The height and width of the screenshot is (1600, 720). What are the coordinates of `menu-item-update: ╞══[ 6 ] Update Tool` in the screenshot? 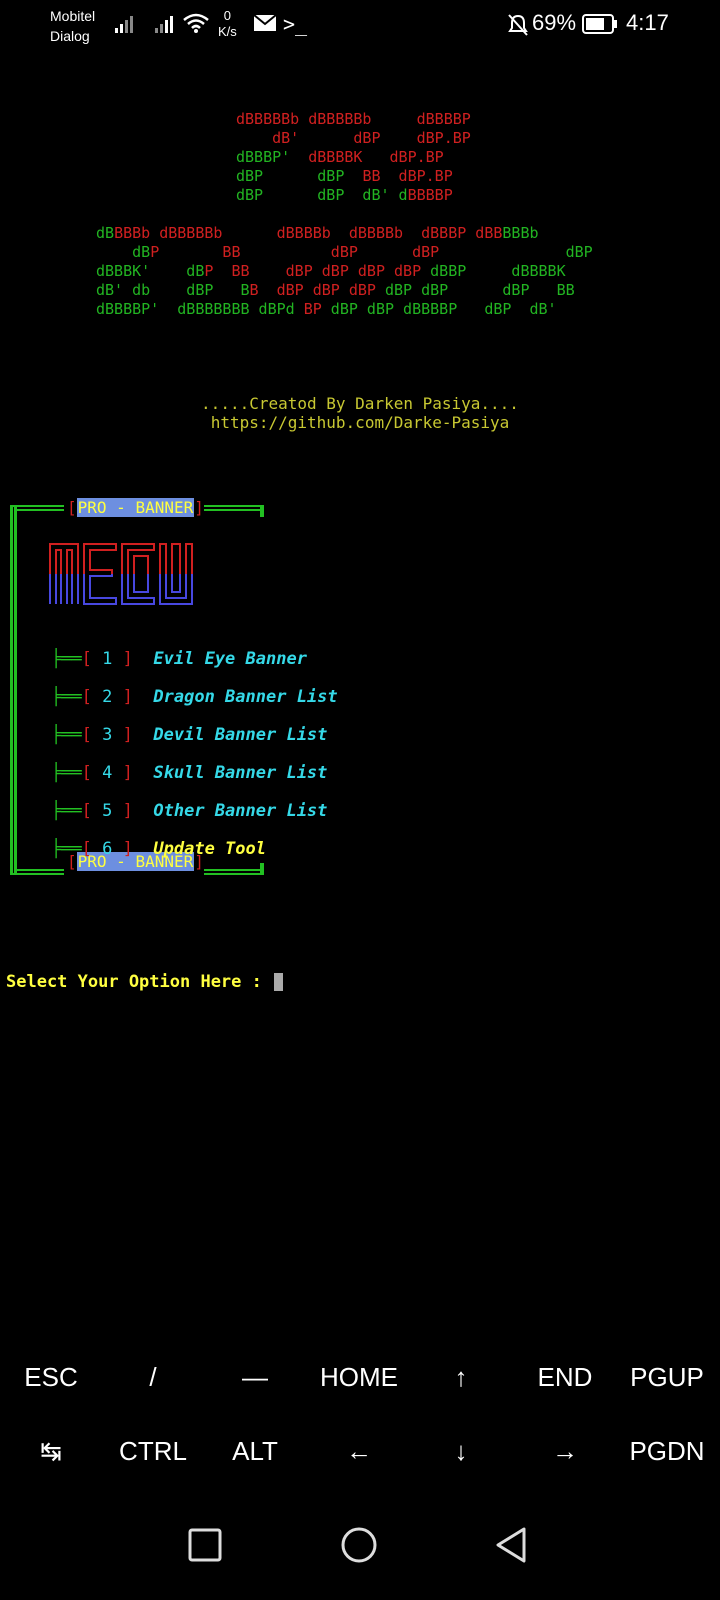 It's located at (138, 849).